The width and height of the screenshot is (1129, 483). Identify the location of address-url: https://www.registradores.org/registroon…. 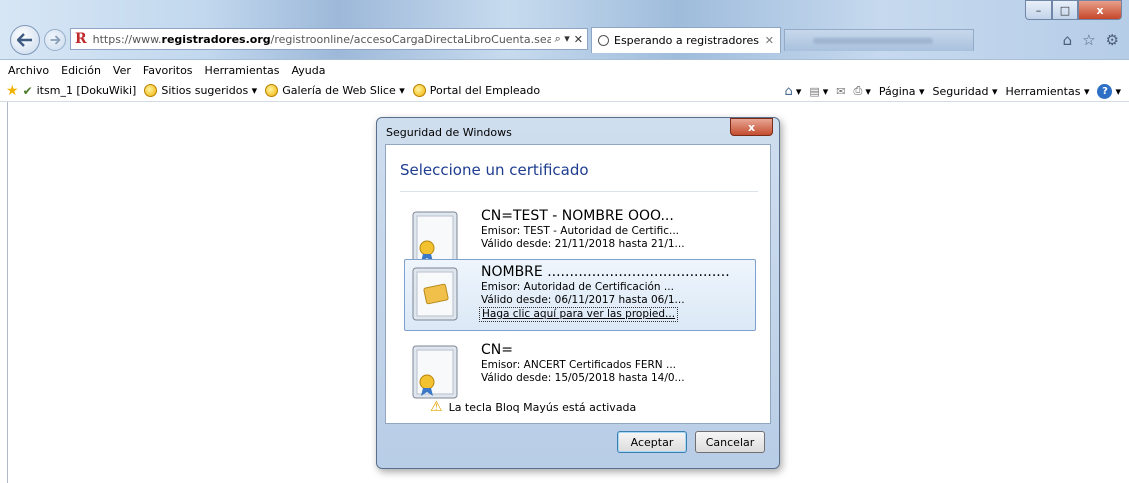
(322, 39).